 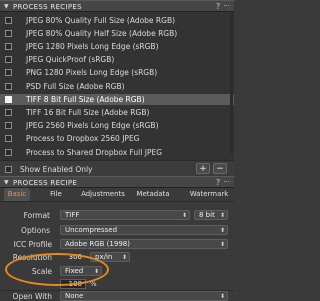 I want to click on options-label: Options, so click(x=35, y=230).